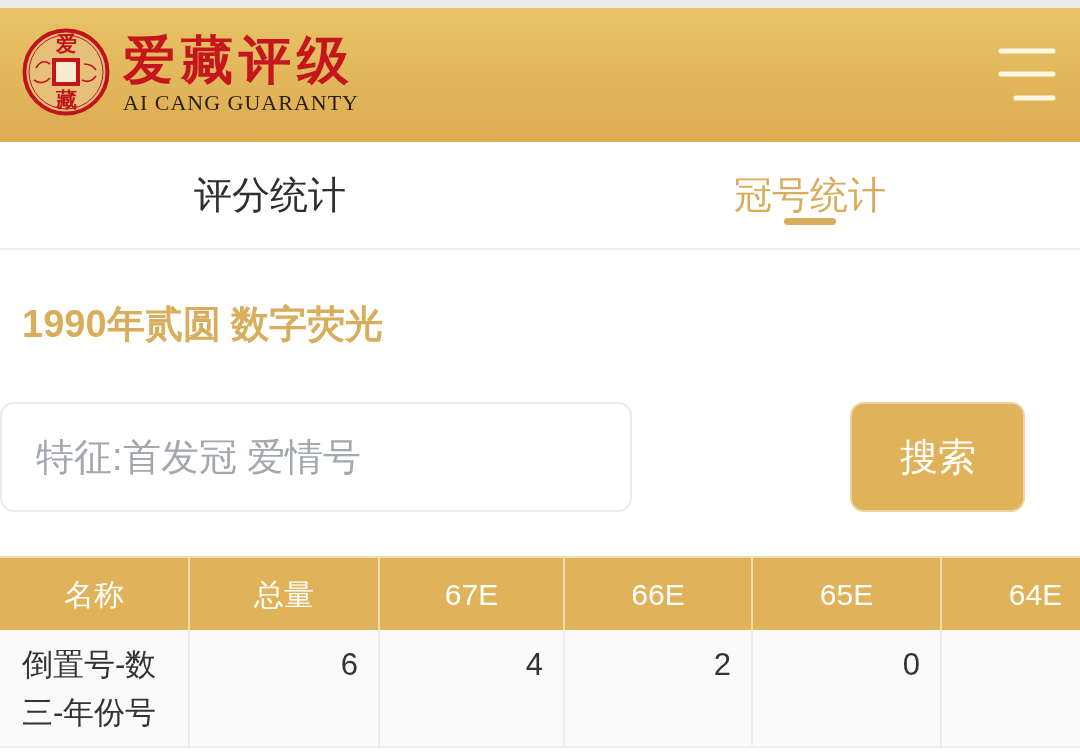 This screenshot has height=756, width=1080. Describe the element at coordinates (285, 593) in the screenshot. I see `column-header: 总量` at that location.